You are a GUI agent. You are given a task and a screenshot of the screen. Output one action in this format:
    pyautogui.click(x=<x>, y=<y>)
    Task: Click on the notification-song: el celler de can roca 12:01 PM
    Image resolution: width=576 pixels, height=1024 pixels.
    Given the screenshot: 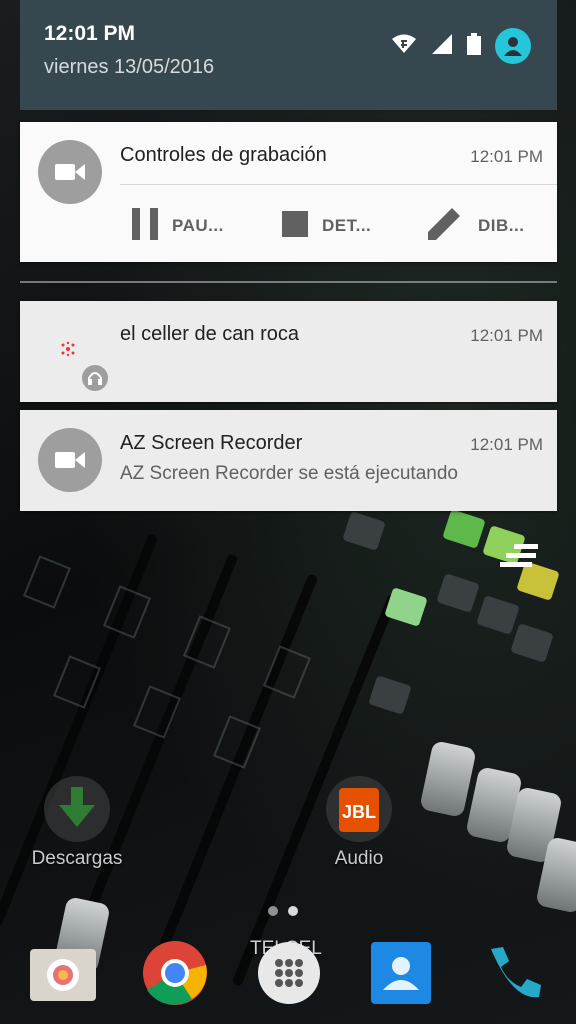 What is the action you would take?
    pyautogui.click(x=288, y=351)
    